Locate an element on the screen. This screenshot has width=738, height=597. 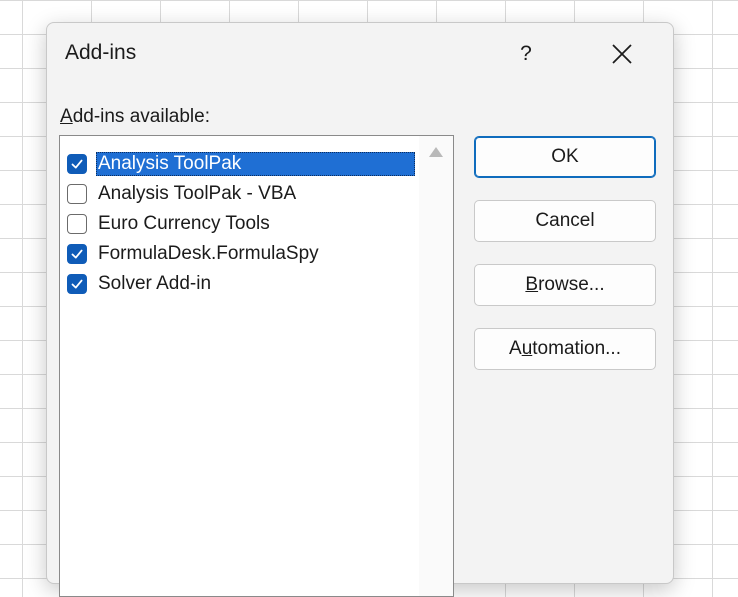
add-in-list-item: FormulaDesk.FormulaSpy is located at coordinates (239, 254).